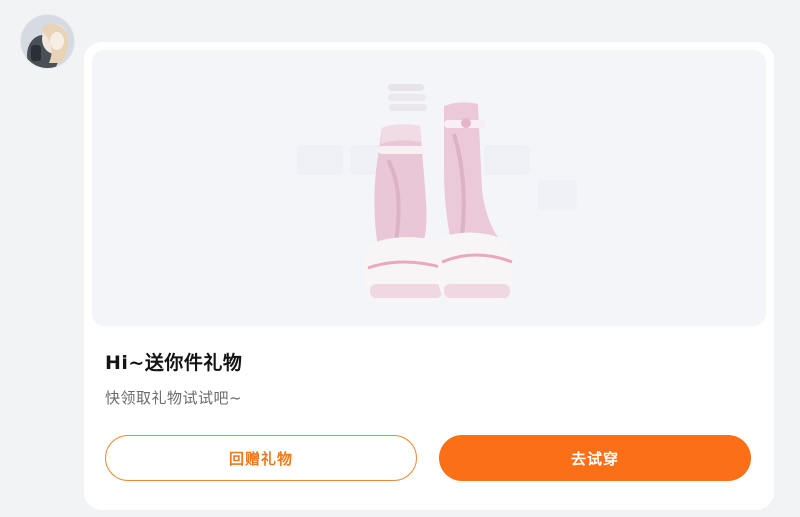  Describe the element at coordinates (437, 193) in the screenshot. I see `pink-leg-warmers-boots-icon` at that location.